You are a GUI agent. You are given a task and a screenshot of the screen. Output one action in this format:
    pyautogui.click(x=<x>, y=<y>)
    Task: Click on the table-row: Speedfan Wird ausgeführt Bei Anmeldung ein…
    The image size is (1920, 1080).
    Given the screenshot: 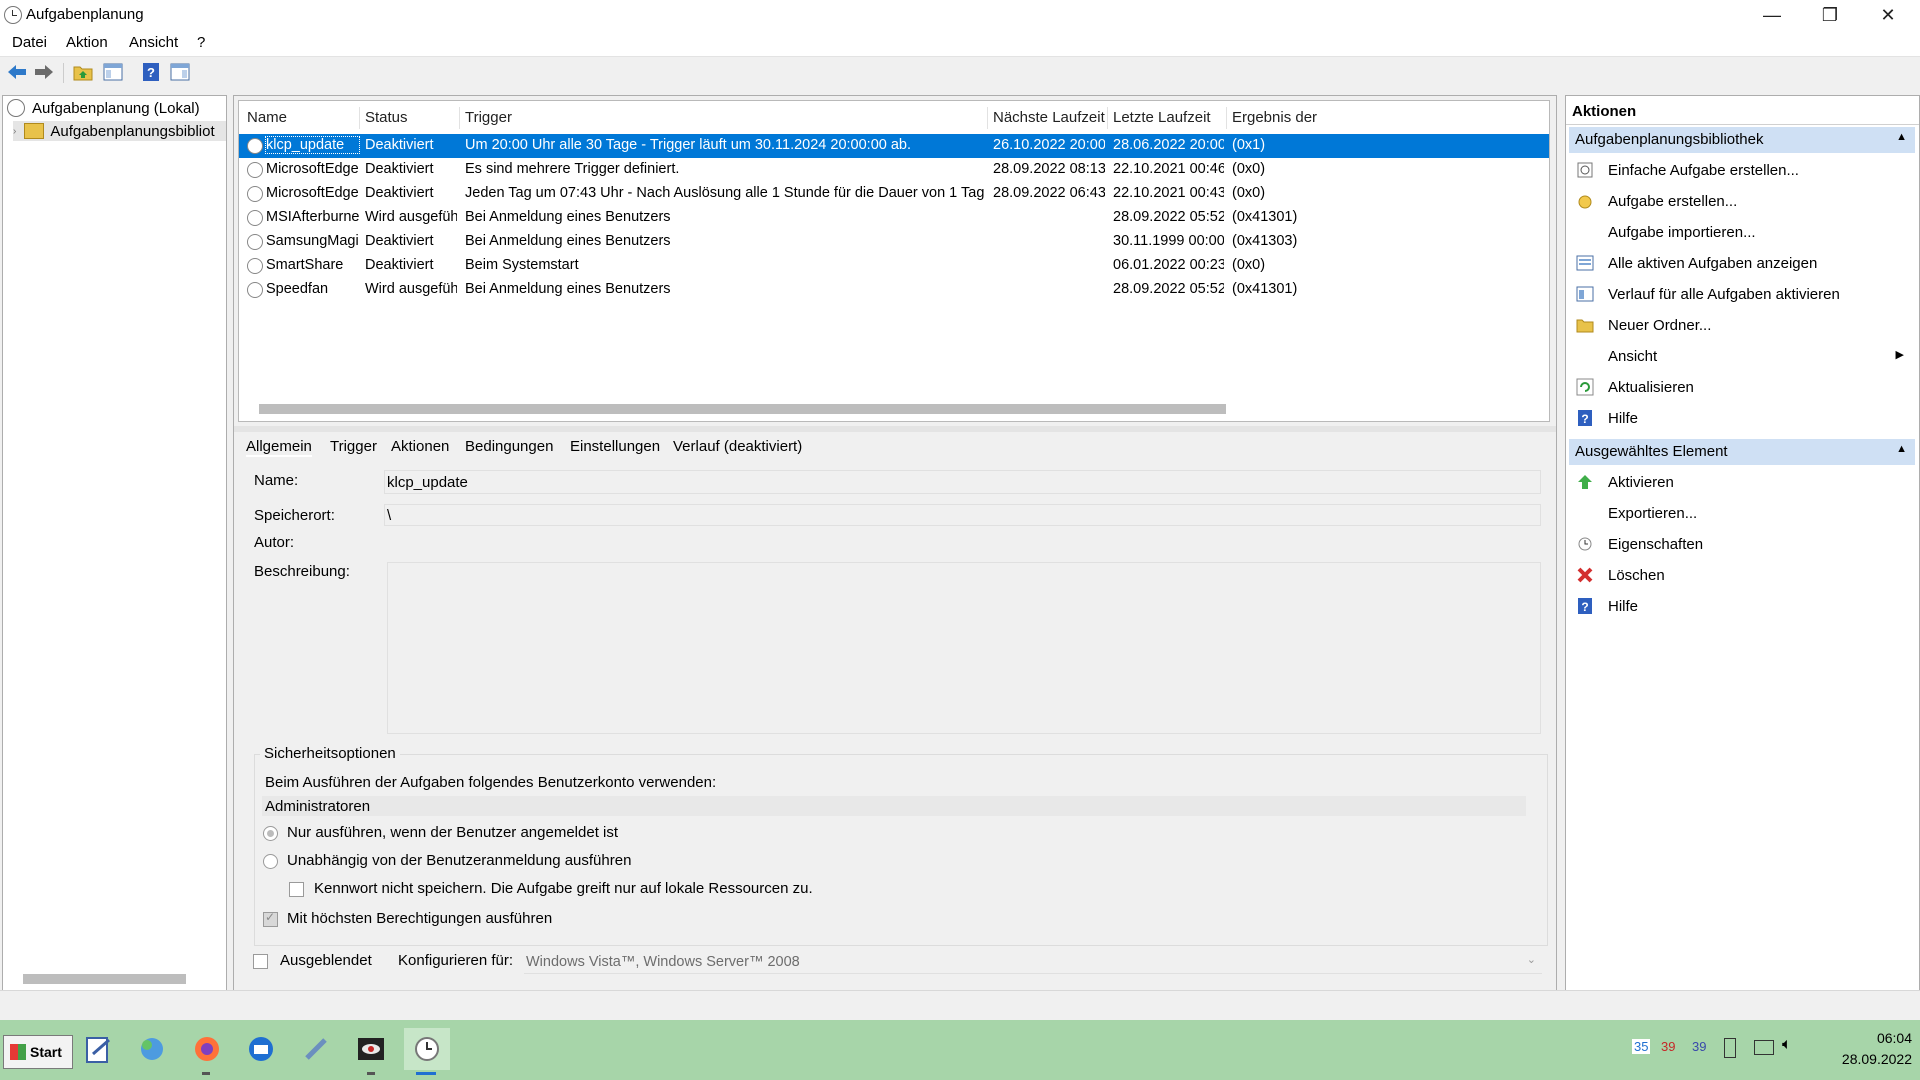 What is the action you would take?
    pyautogui.click(x=894, y=290)
    